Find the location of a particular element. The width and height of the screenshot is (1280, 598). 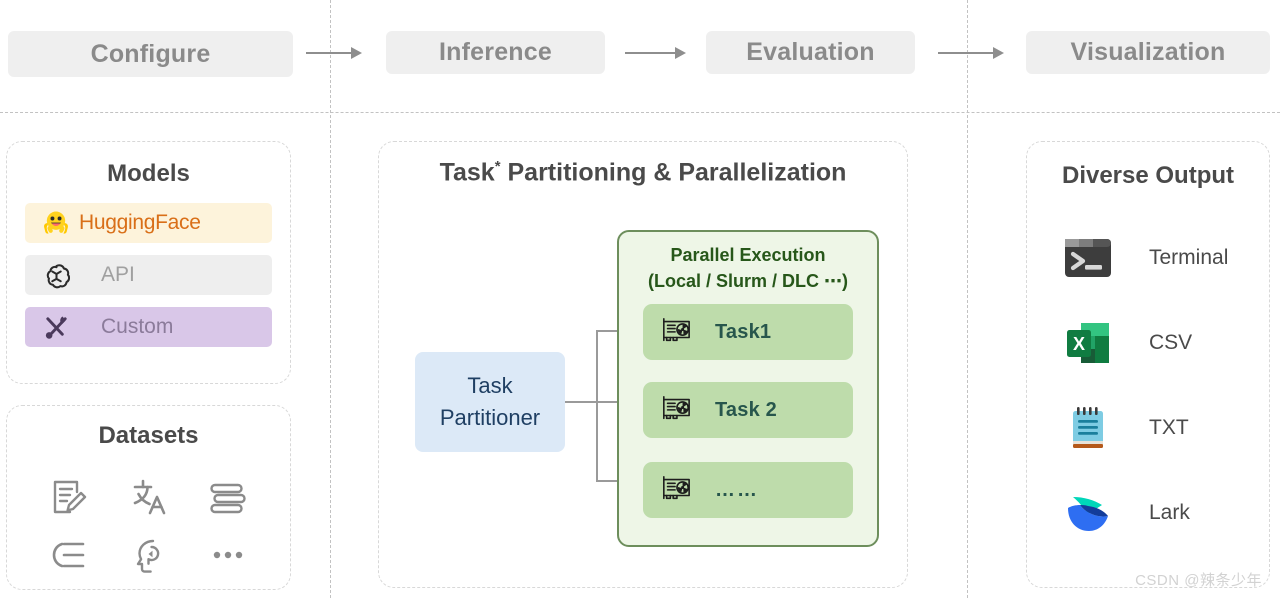

models-panel-title: Models is located at coordinates (148, 173).